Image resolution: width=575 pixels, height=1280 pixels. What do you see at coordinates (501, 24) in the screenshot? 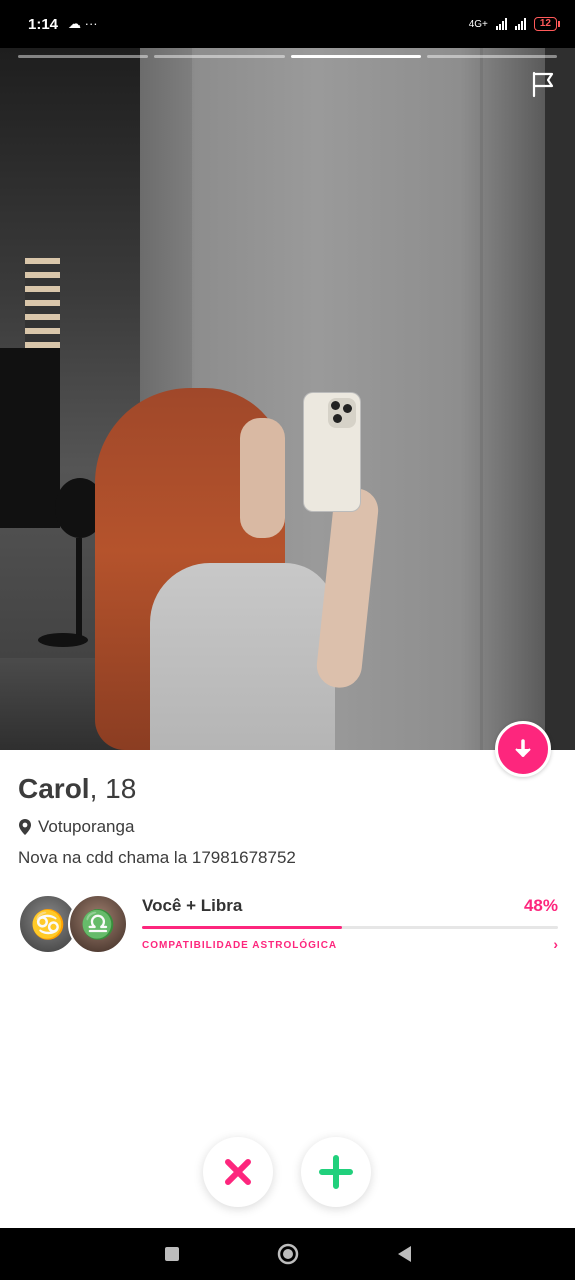
I see `signal-icon` at bounding box center [501, 24].